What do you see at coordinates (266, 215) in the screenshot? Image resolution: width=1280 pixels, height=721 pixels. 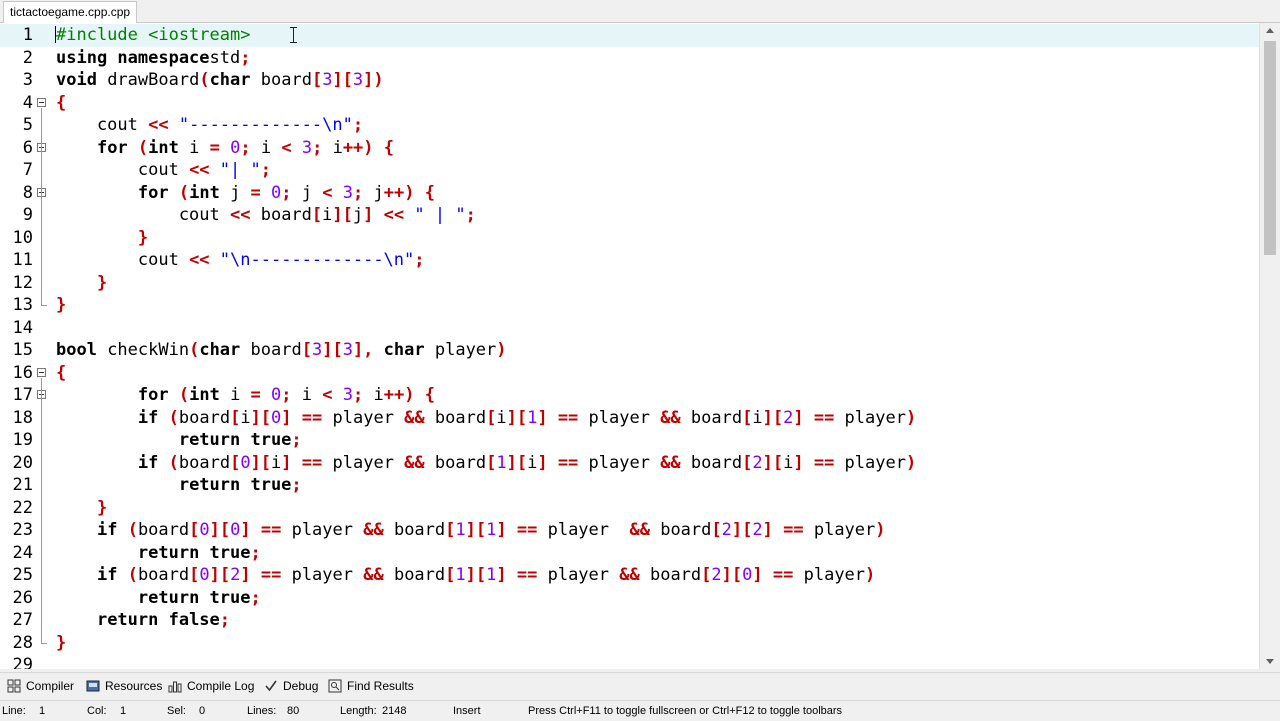 I see `code-text: cout << board[i][j] << " | ";` at bounding box center [266, 215].